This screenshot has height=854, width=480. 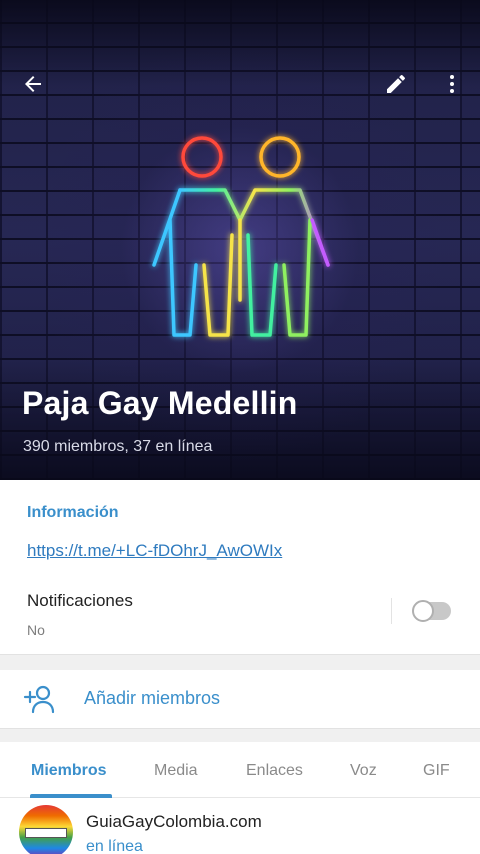 I want to click on toggle-knob, so click(x=423, y=611).